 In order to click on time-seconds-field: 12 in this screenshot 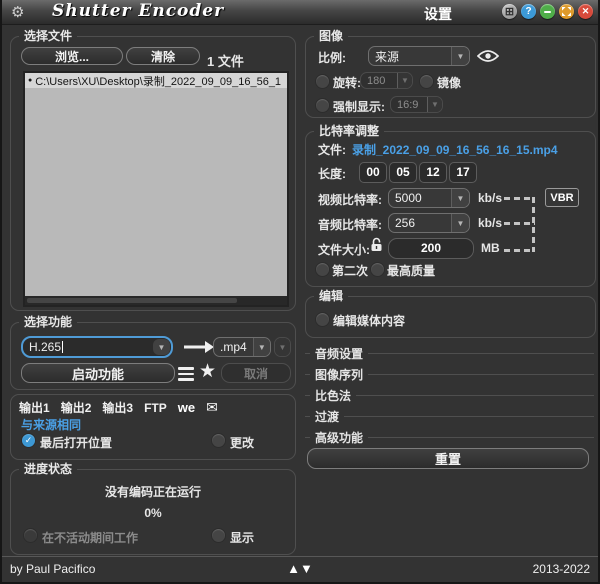, I will do `click(433, 172)`.